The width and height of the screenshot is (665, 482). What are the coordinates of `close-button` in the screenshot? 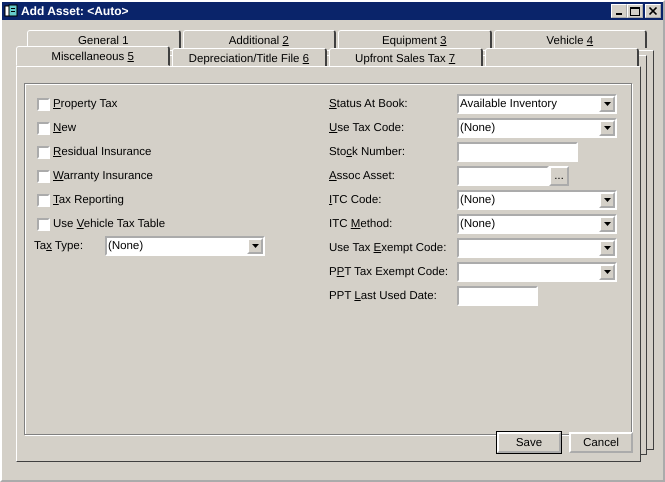 It's located at (653, 11).